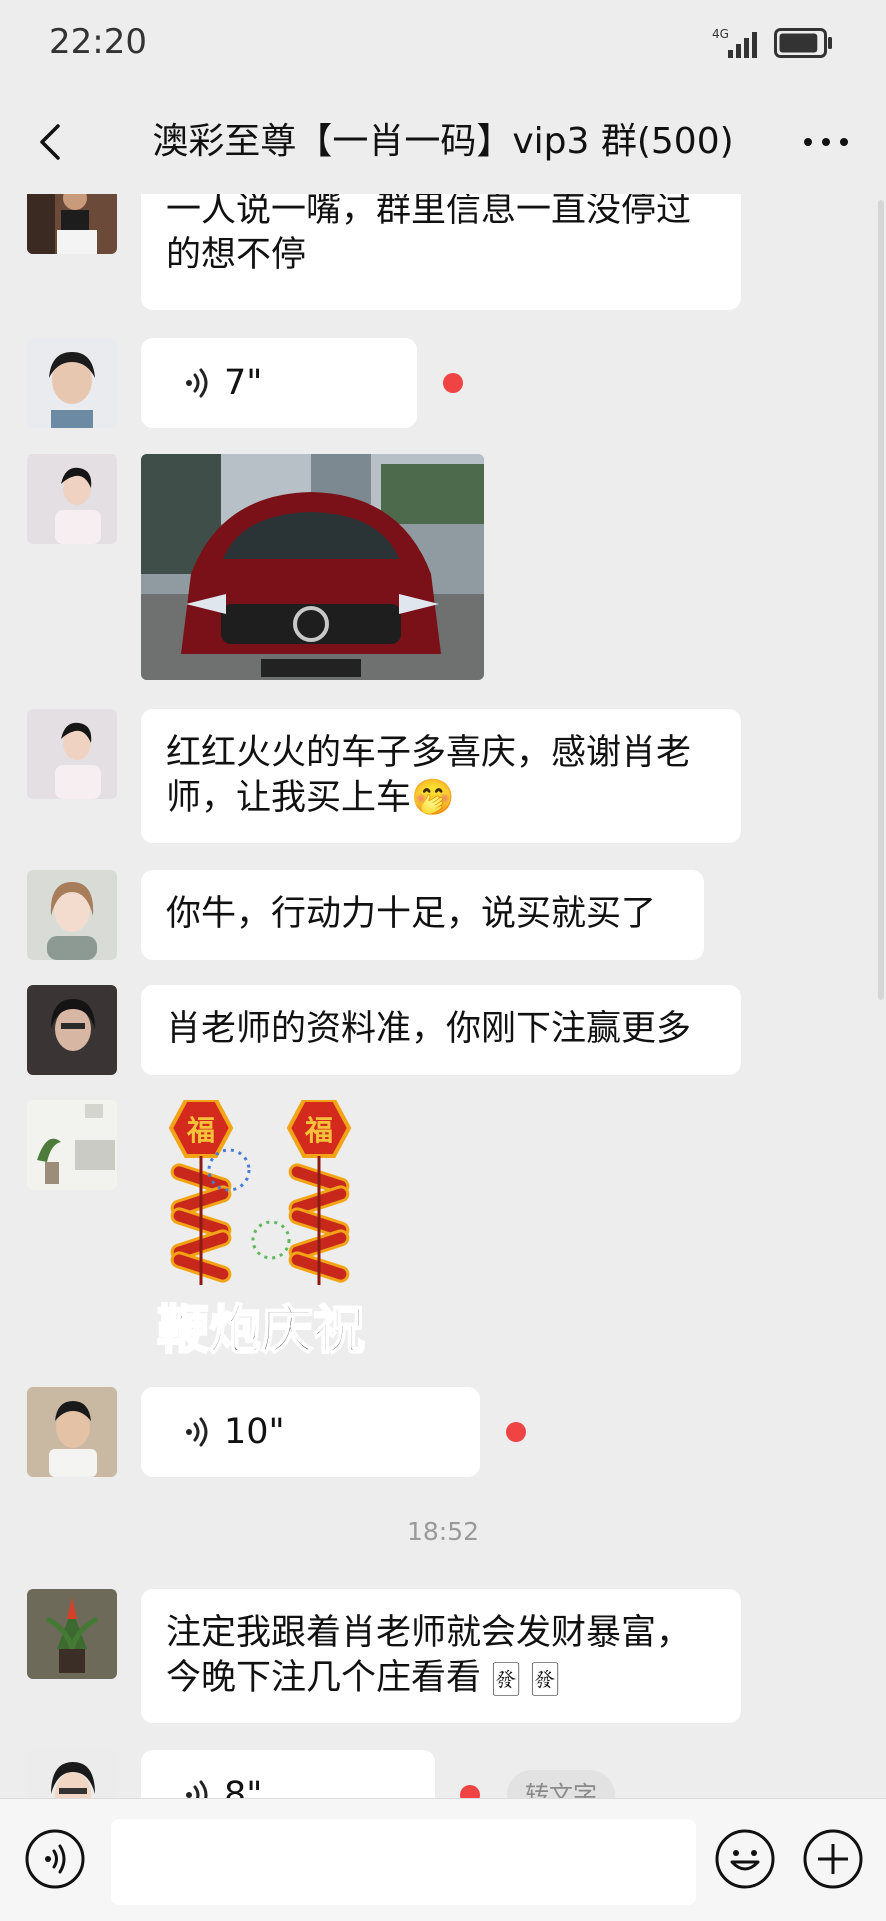 This screenshot has width=886, height=1921. Describe the element at coordinates (429, 1633) in the screenshot. I see `message-text: 注定我跟着肖老师就会发财暴富，` at that location.